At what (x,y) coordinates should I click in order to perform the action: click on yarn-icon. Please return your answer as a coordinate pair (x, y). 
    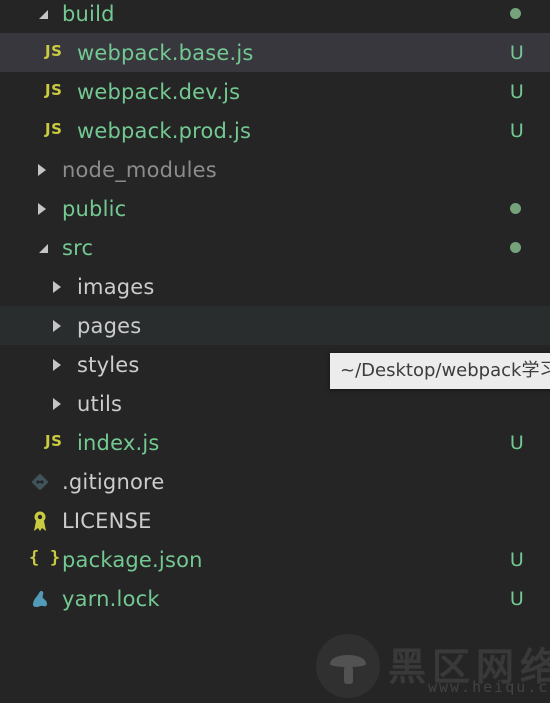
    Looking at the image, I should click on (40, 598).